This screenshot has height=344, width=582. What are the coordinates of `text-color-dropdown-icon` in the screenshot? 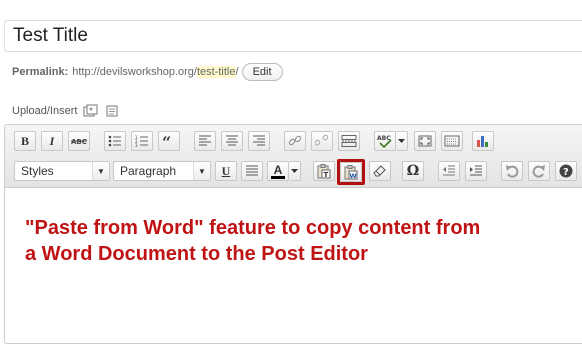 It's located at (294, 171).